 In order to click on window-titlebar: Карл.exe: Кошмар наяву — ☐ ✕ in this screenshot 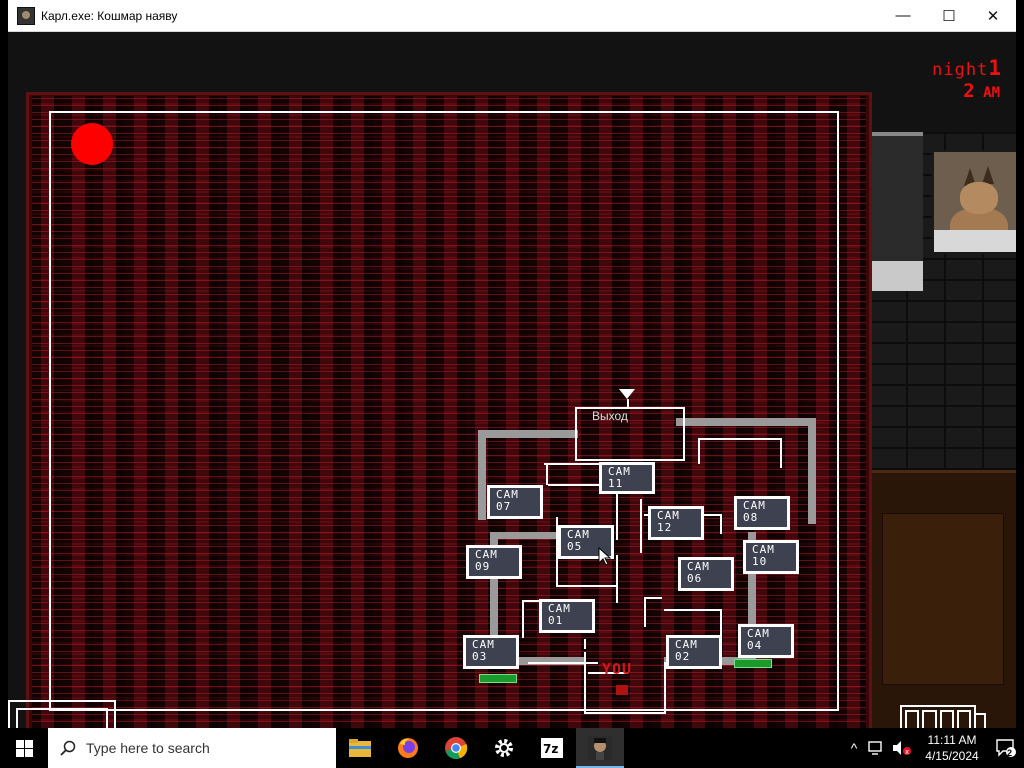, I will do `click(512, 16)`.